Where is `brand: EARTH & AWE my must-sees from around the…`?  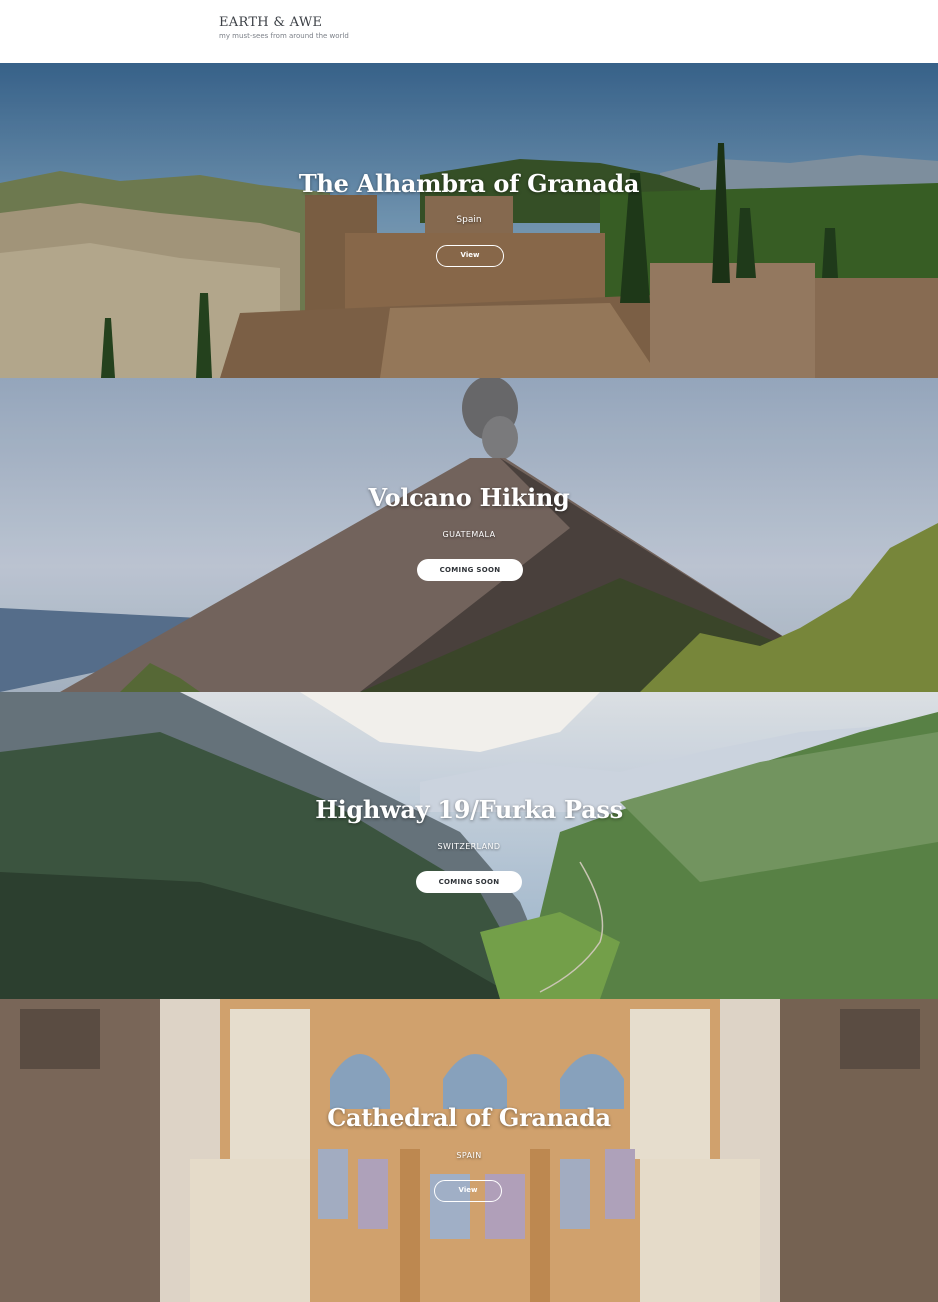
brand: EARTH & AWE my must-sees from around the… is located at coordinates (284, 27).